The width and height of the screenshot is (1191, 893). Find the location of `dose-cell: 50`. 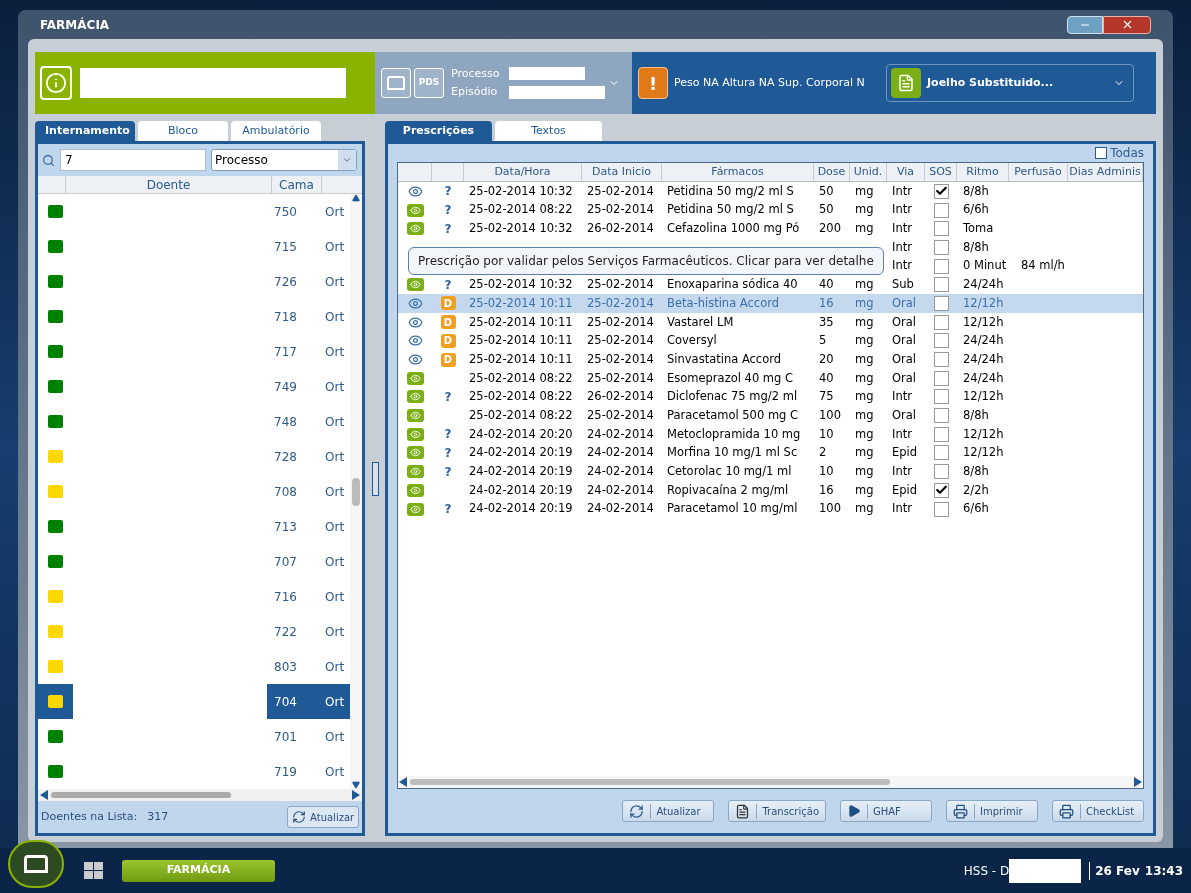

dose-cell: 50 is located at coordinates (826, 209).